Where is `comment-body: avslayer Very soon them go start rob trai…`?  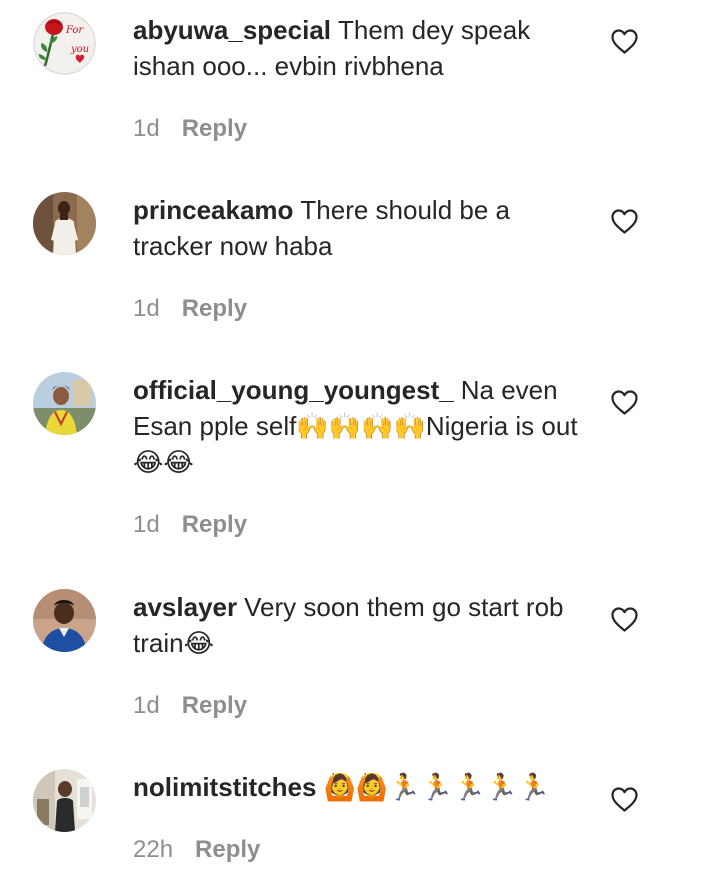 comment-body: avslayer Very soon them go start rob trai… is located at coordinates (355, 625).